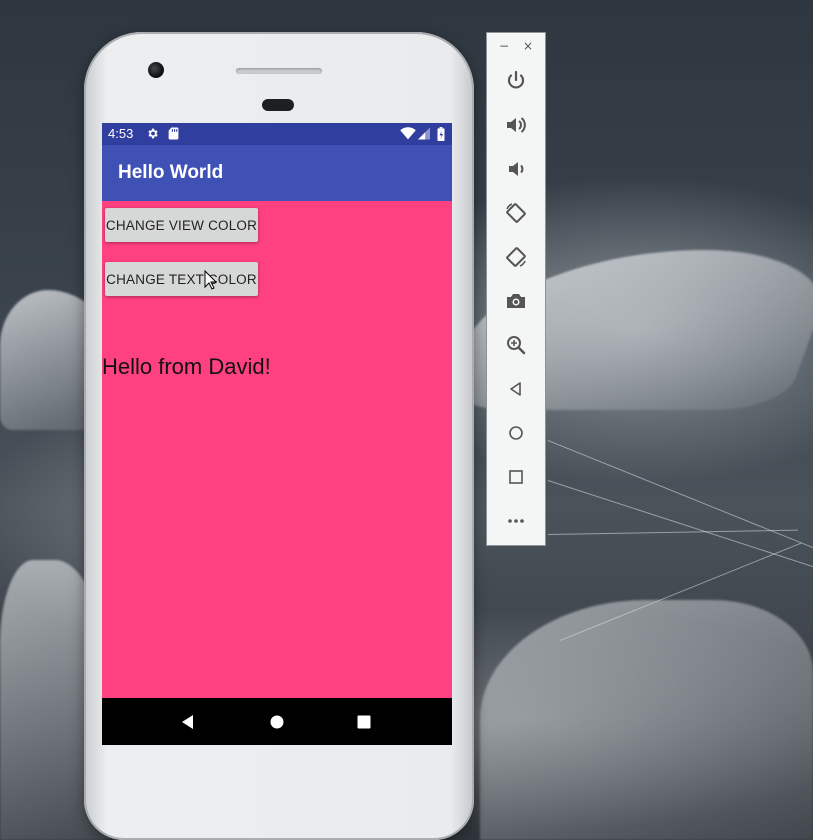 This screenshot has height=840, width=813. What do you see at coordinates (504, 46) in the screenshot?
I see `minimize-button: −` at bounding box center [504, 46].